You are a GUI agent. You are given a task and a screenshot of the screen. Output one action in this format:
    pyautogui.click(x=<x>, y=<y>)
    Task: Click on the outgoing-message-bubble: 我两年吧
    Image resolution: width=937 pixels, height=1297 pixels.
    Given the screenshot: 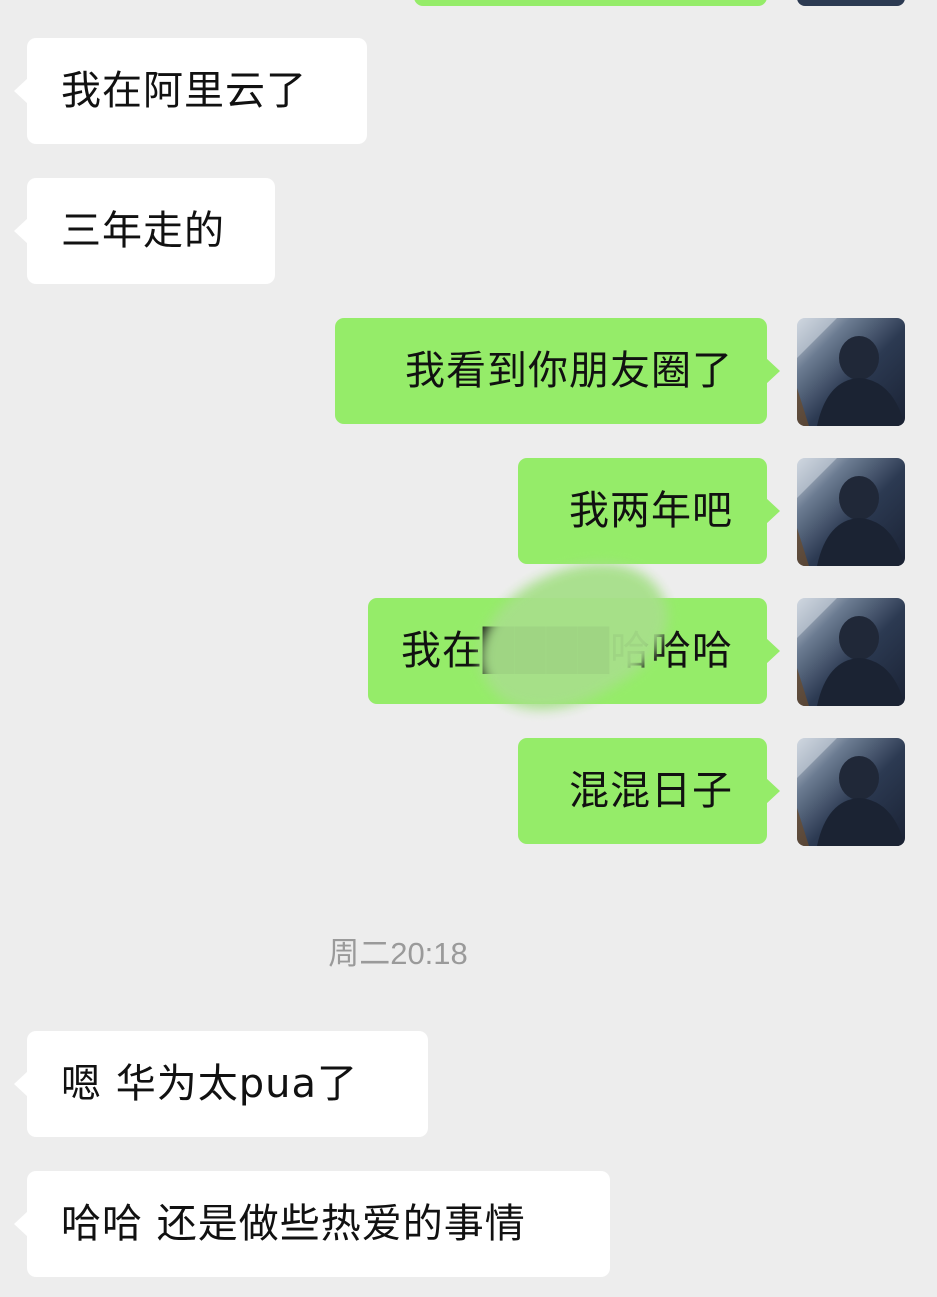 What is the action you would take?
    pyautogui.click(x=649, y=511)
    